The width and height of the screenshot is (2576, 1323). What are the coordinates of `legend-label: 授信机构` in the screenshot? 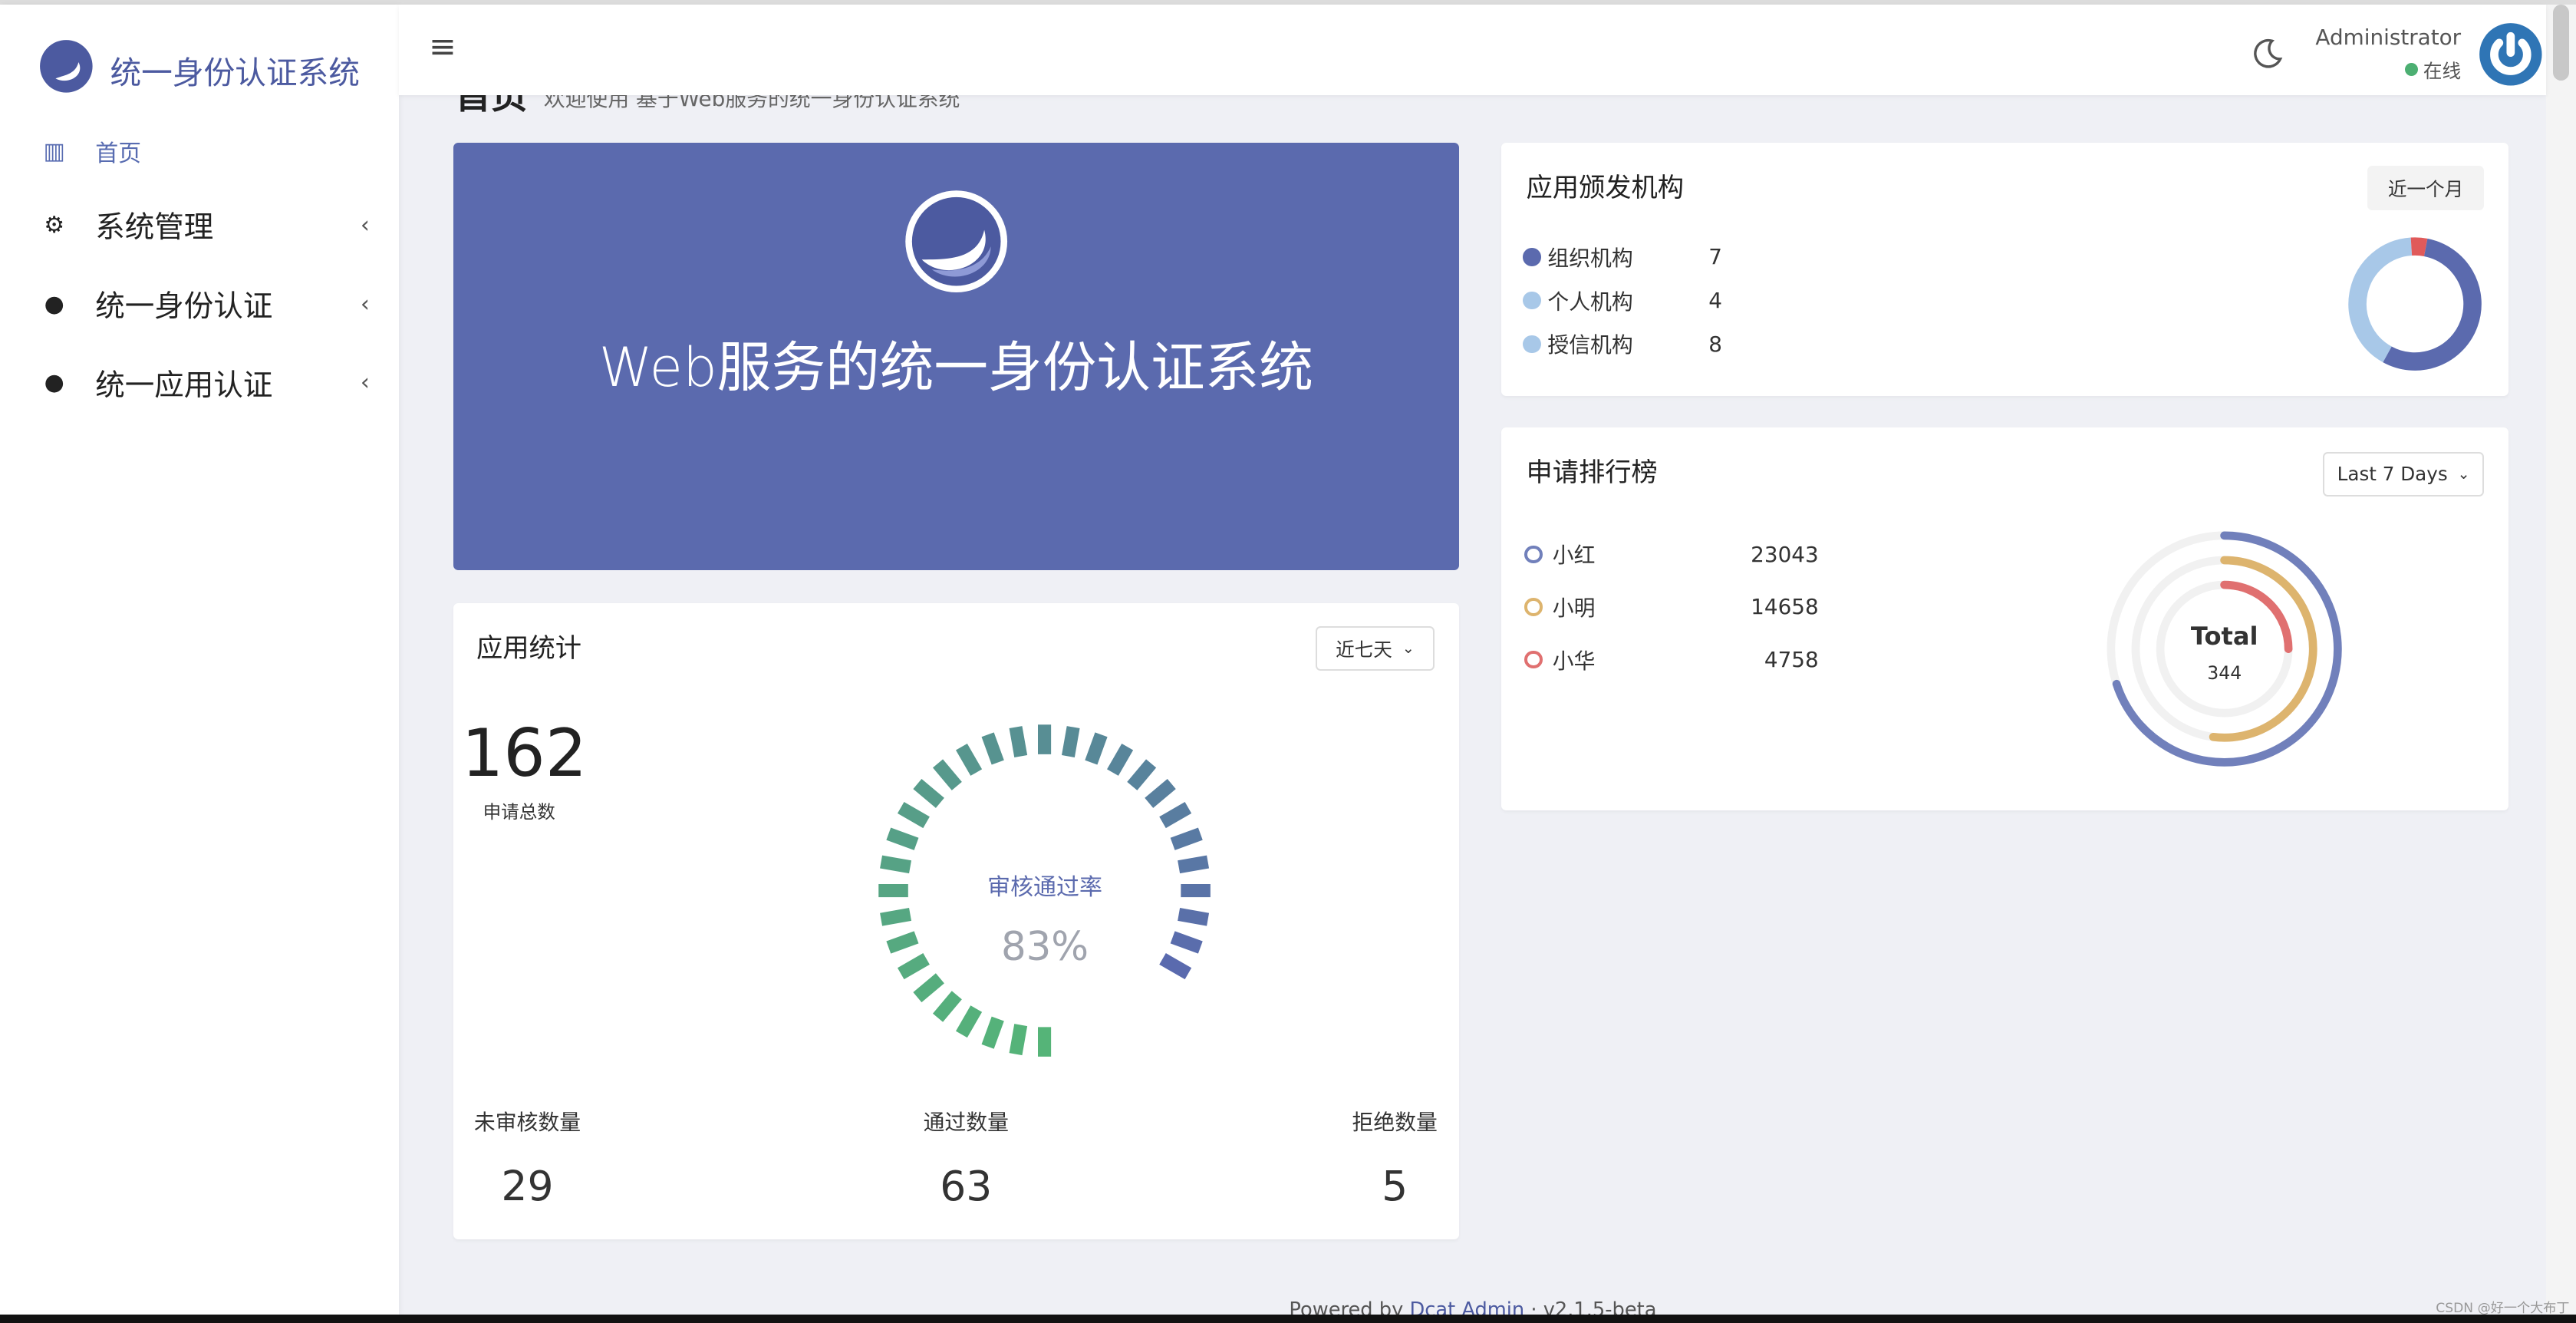 It's located at (1590, 345).